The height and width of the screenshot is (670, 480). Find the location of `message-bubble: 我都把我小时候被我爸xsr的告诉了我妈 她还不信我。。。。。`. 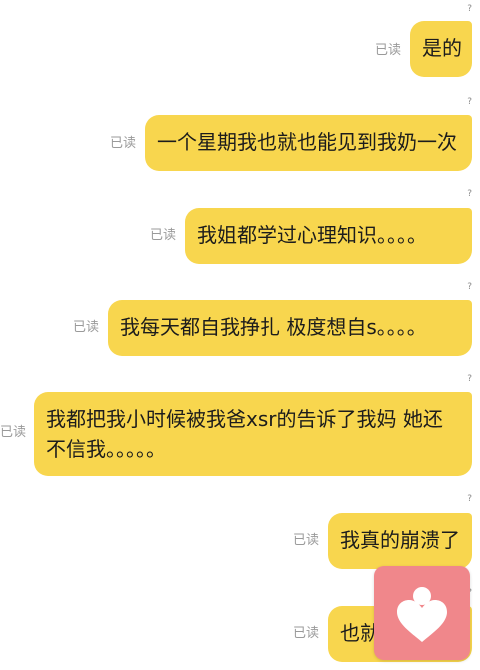

message-bubble: 我都把我小时候被我爸xsr的告诉了我妈 她还不信我。。。。。 is located at coordinates (253, 434).